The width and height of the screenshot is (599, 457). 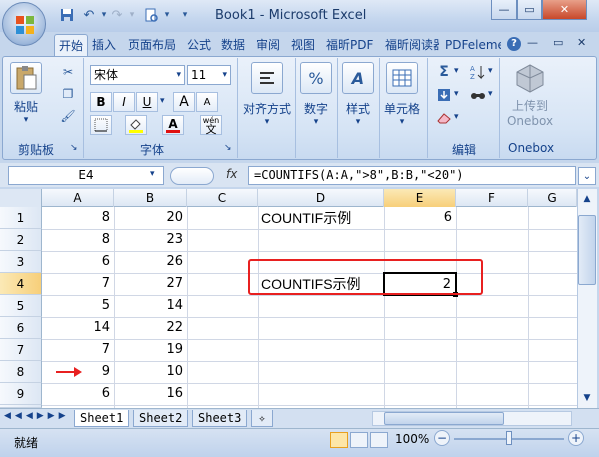 I want to click on find-dropdown-icon: ▾, so click(x=490, y=94).